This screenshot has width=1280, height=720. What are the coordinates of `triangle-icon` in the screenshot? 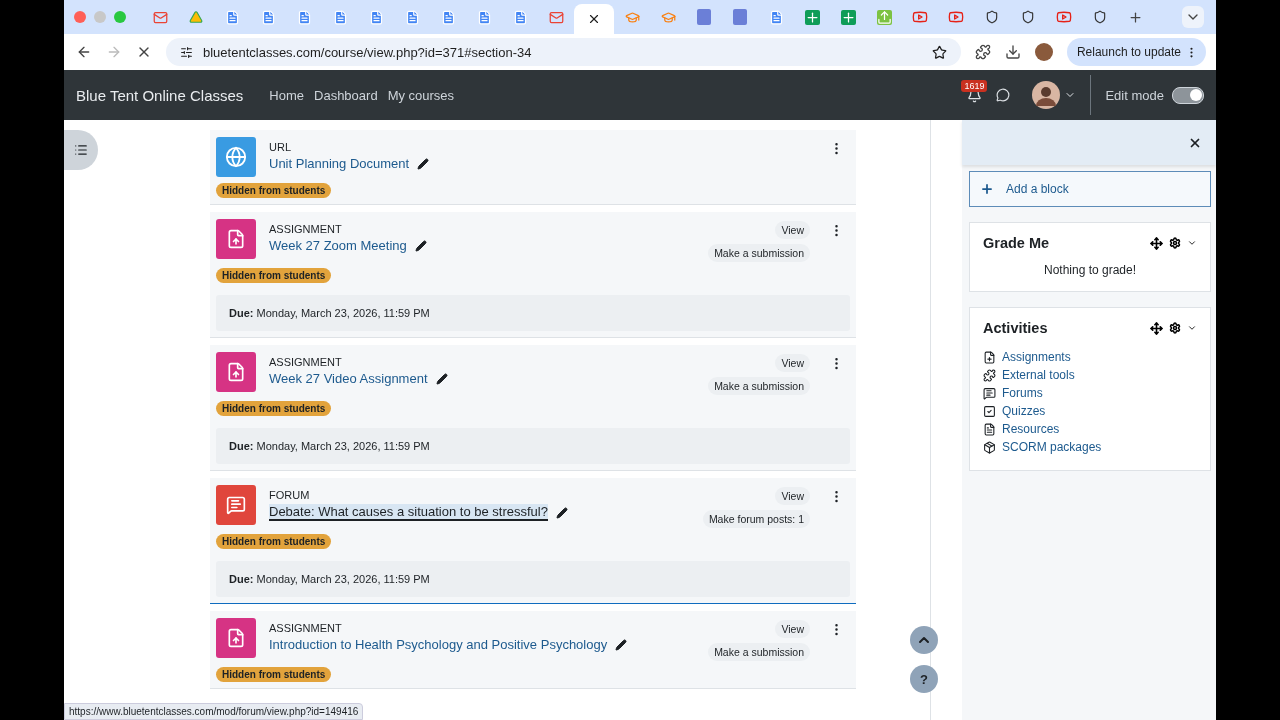 It's located at (196, 17).